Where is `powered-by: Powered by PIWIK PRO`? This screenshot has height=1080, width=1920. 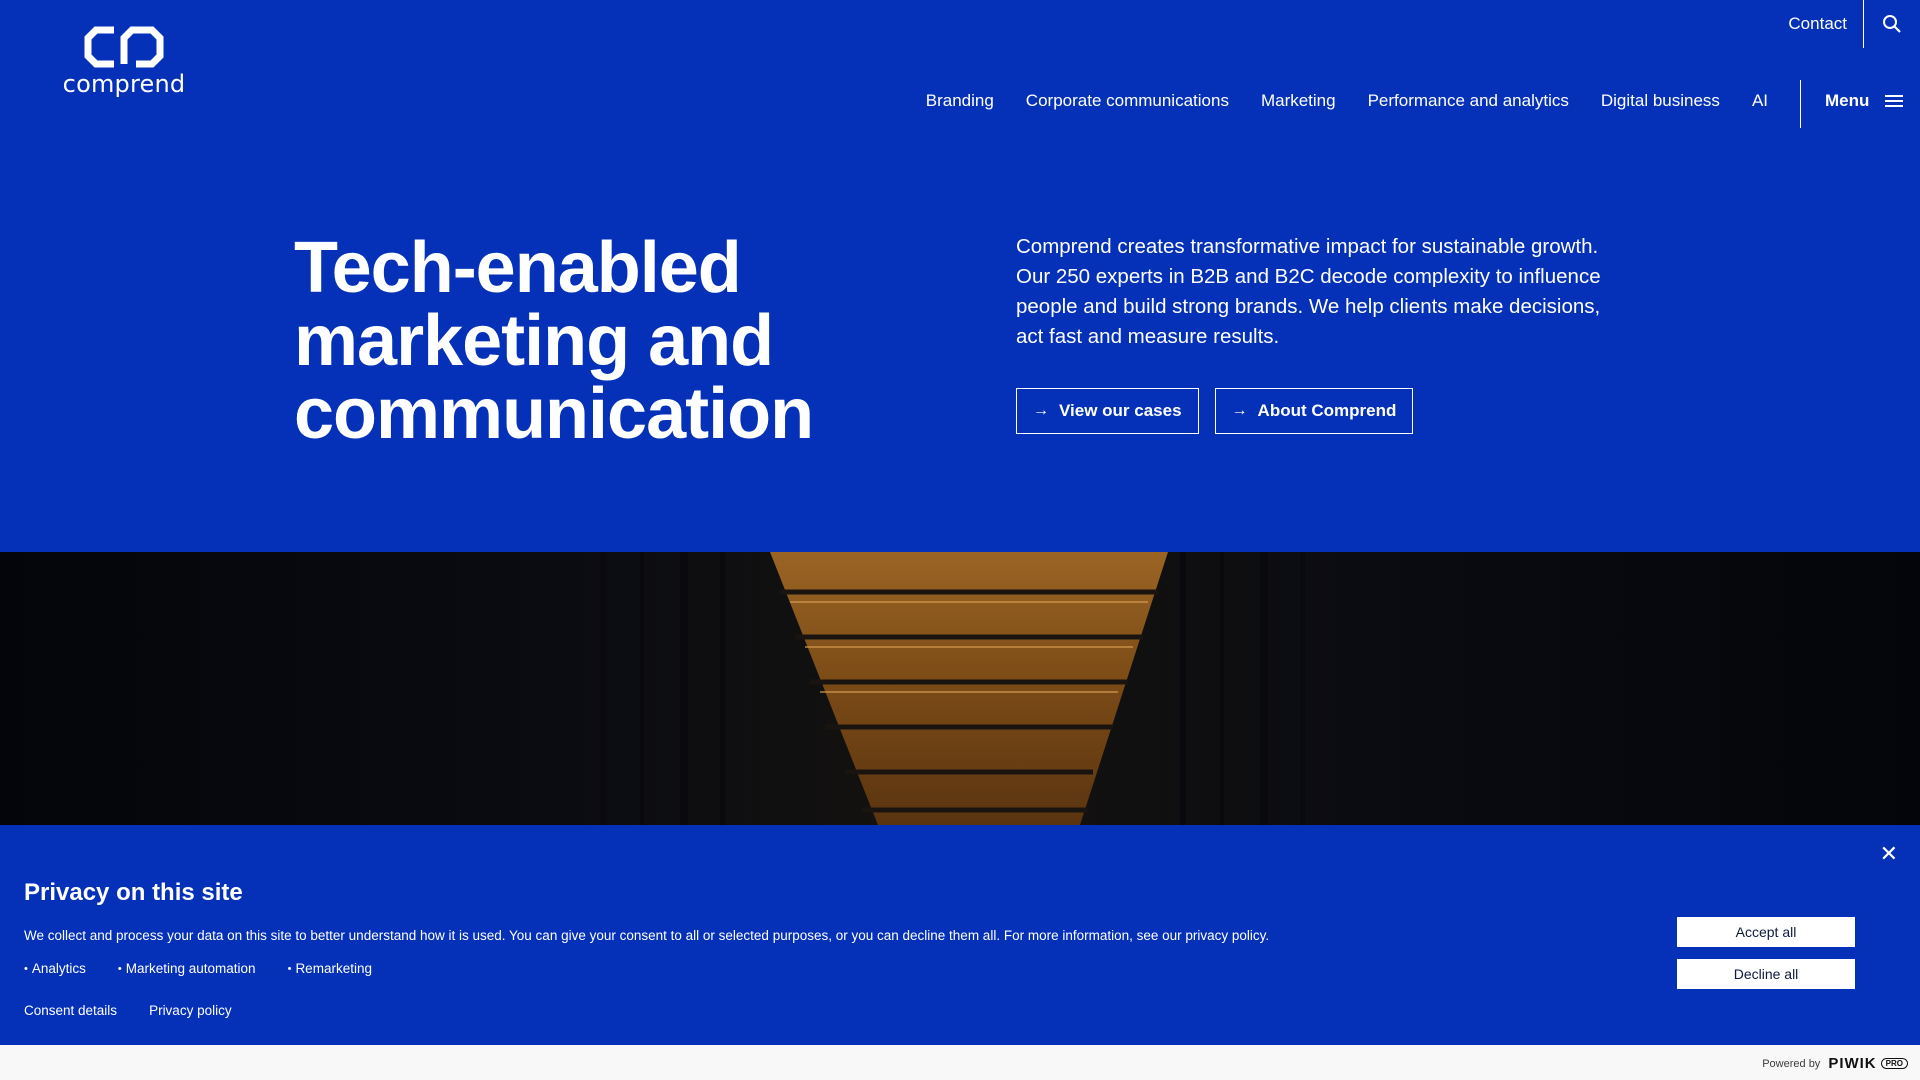 powered-by: Powered by PIWIK PRO is located at coordinates (1835, 1063).